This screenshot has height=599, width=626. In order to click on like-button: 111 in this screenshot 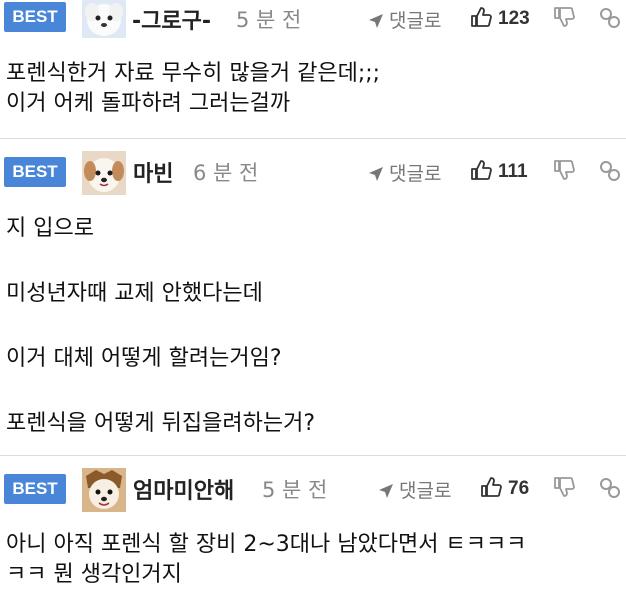, I will do `click(499, 171)`.